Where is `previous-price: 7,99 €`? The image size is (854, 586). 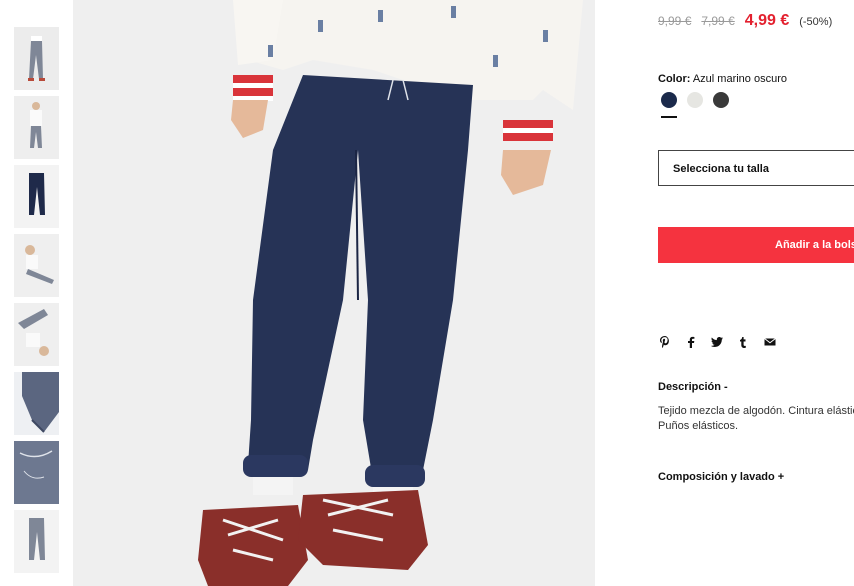 previous-price: 7,99 € is located at coordinates (718, 21).